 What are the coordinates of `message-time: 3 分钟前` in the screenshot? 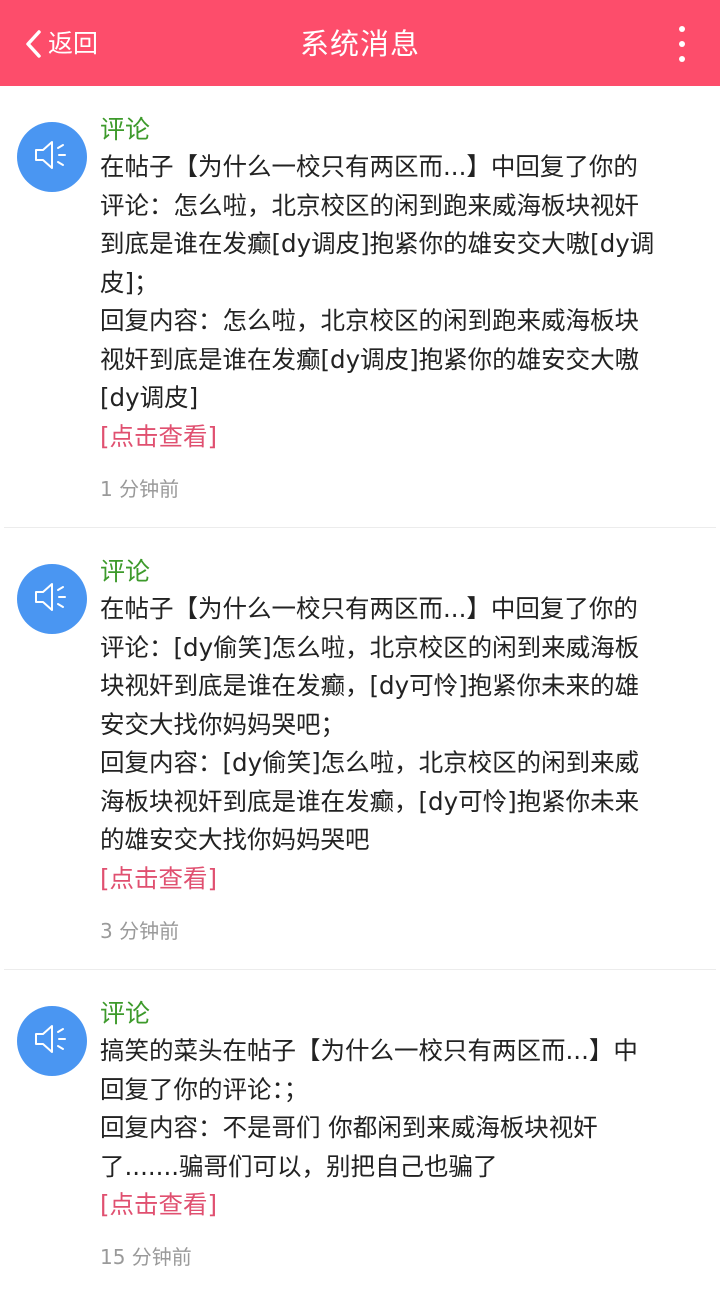 It's located at (140, 930).